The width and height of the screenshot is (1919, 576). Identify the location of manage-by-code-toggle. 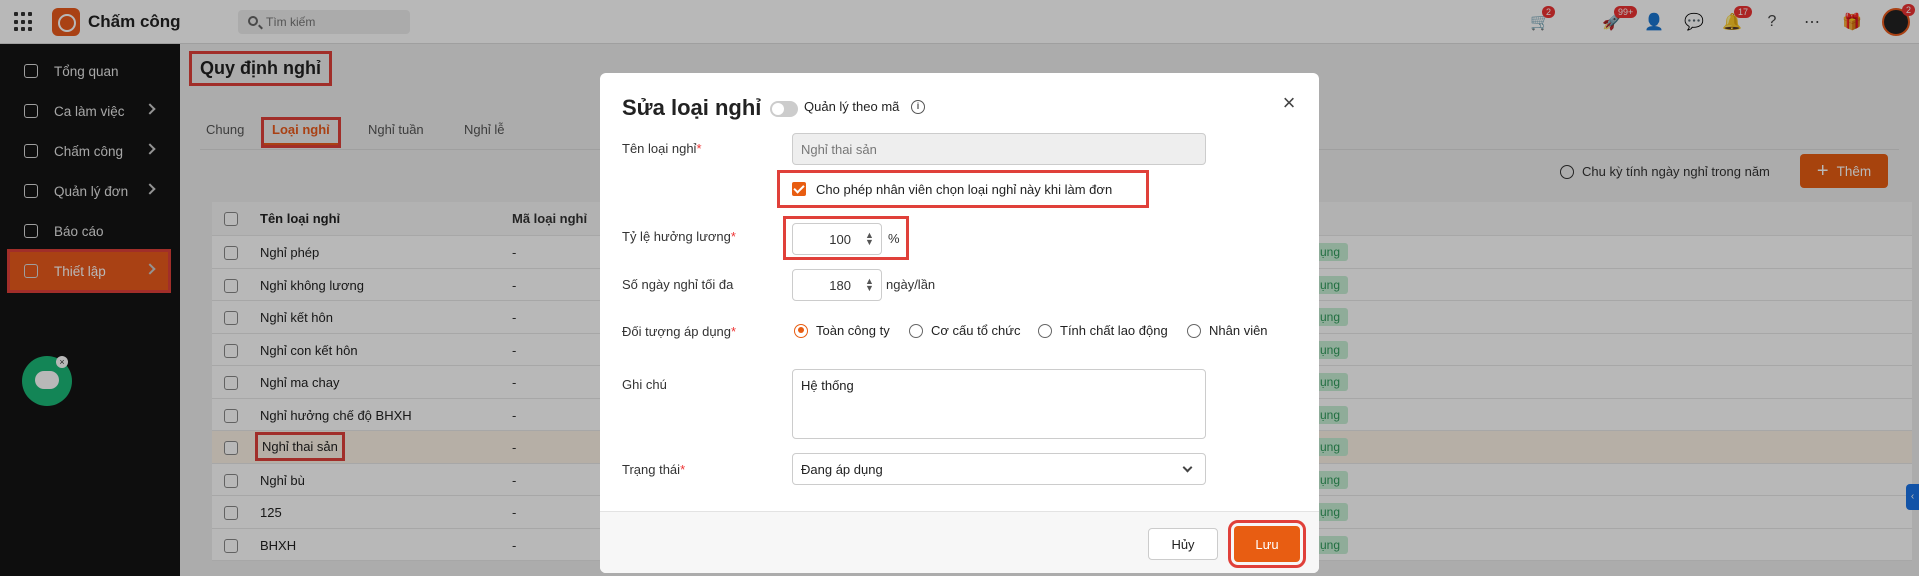
(784, 109).